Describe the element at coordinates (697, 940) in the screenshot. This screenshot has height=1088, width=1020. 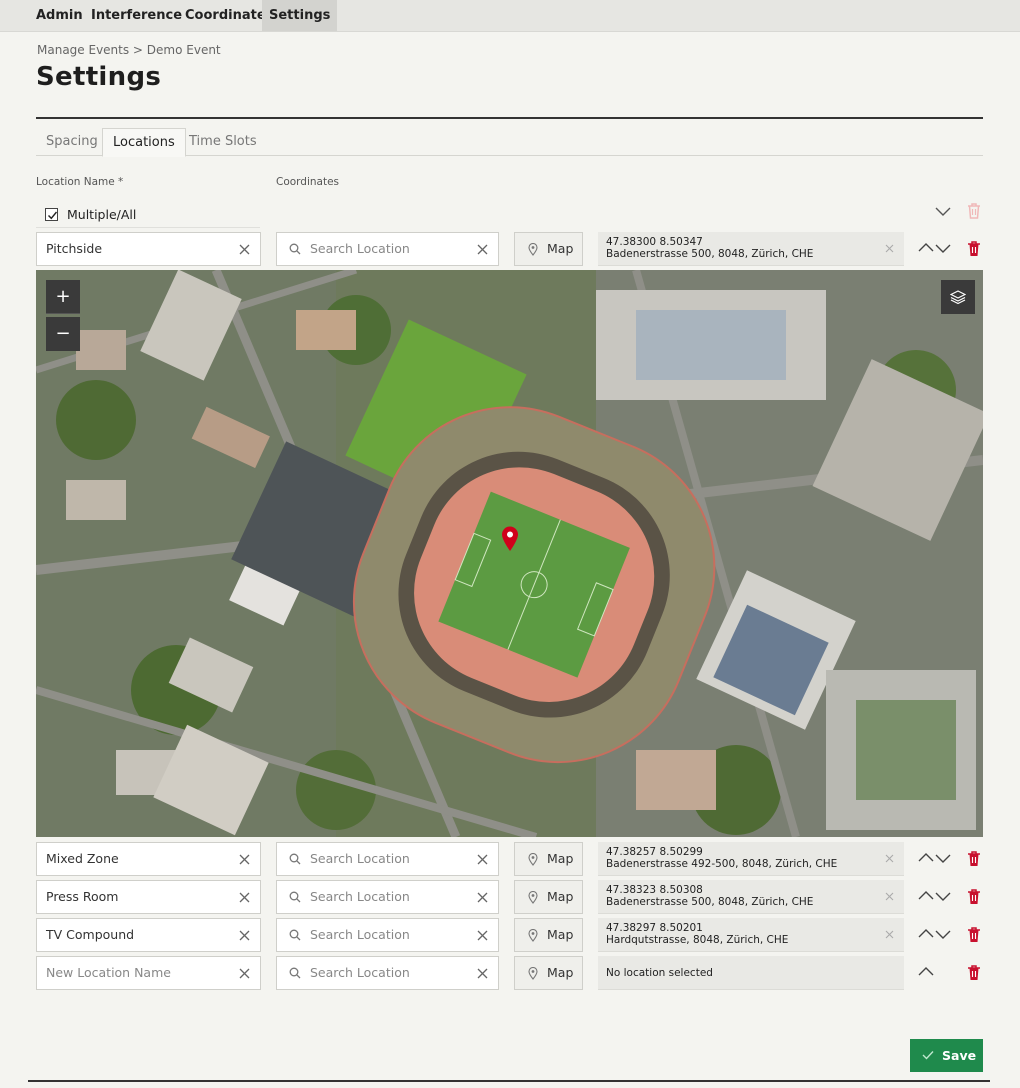
I see `address-value: Hardqutstrasse, 8048, Zürich, CHE` at that location.